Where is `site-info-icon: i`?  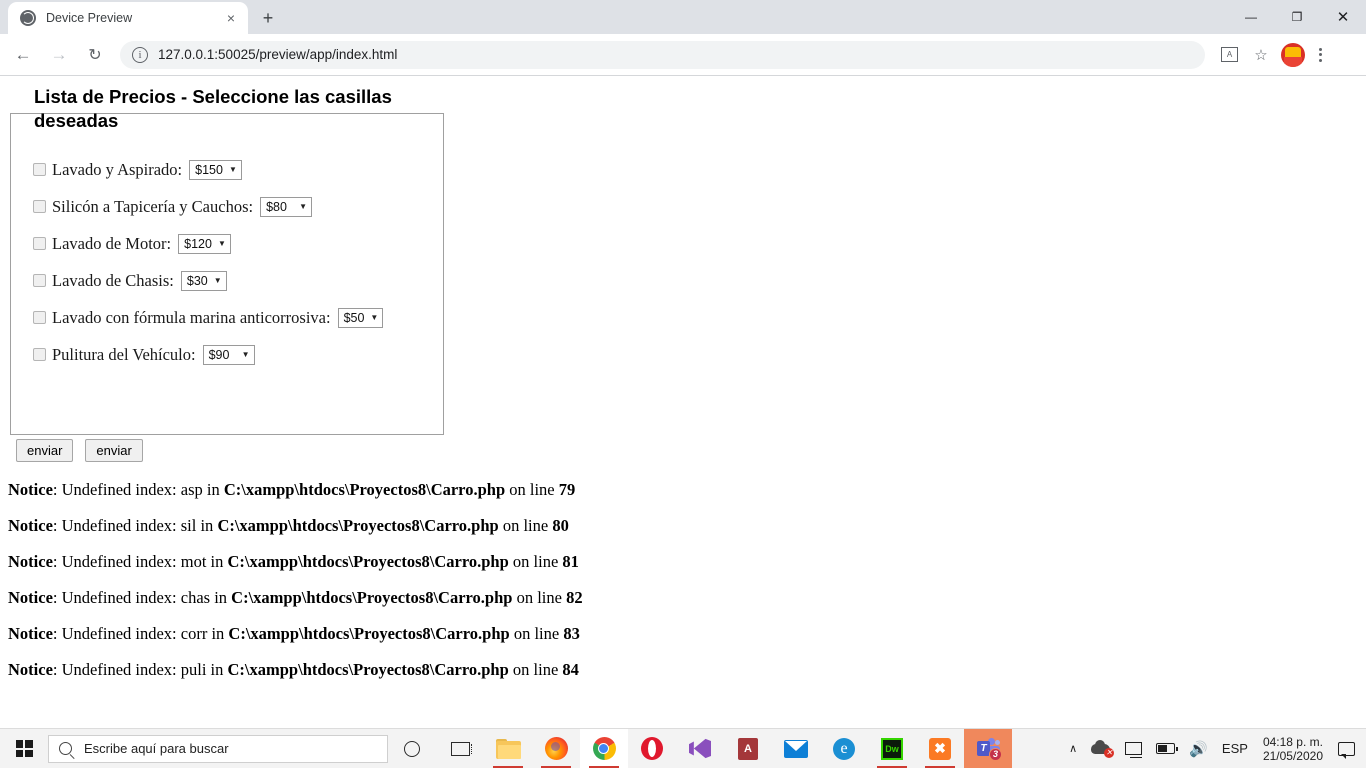
site-info-icon: i is located at coordinates (140, 54).